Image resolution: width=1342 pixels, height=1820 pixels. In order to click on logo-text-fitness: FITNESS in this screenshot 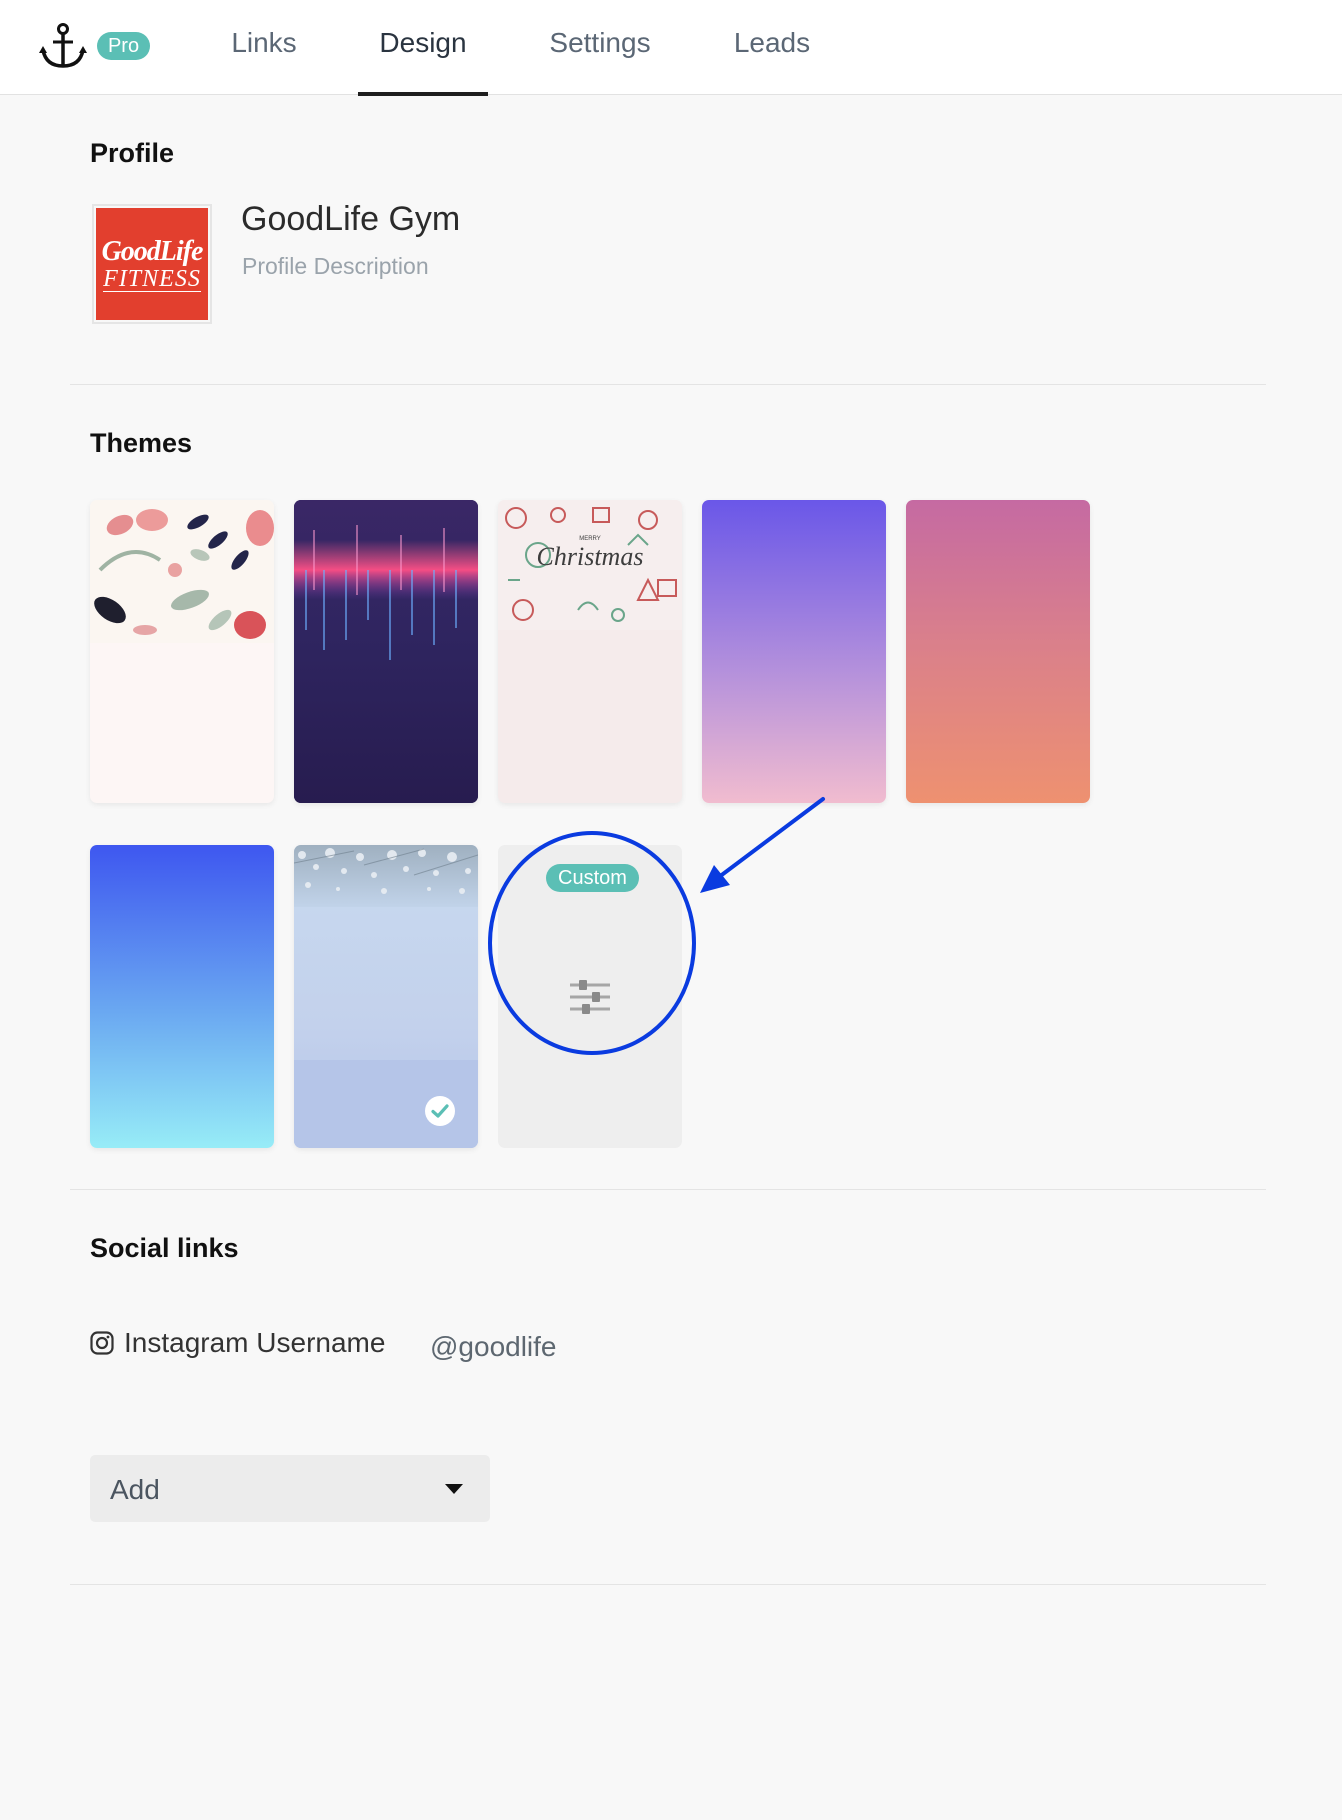, I will do `click(152, 278)`.